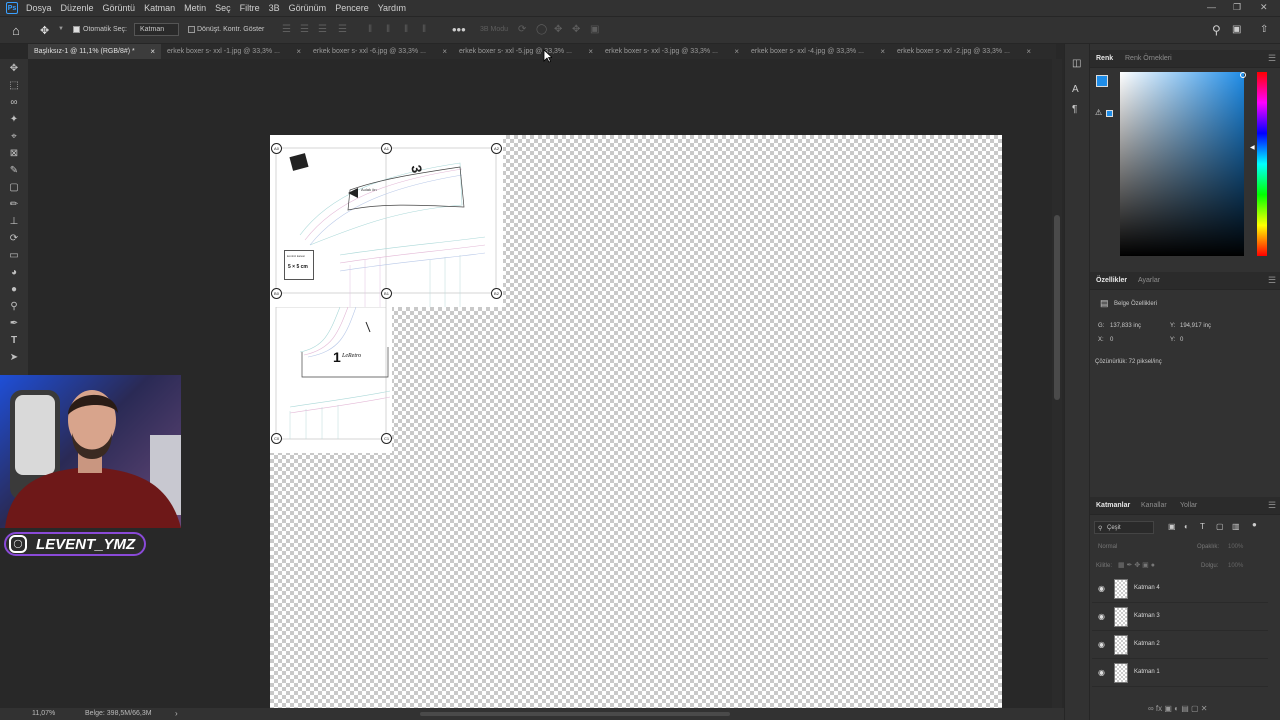 This screenshot has width=1280, height=720. I want to click on tab-untitled-1: Başlıksız-1 @ 11,1% (RGB/8#) * ×, so click(94, 51).